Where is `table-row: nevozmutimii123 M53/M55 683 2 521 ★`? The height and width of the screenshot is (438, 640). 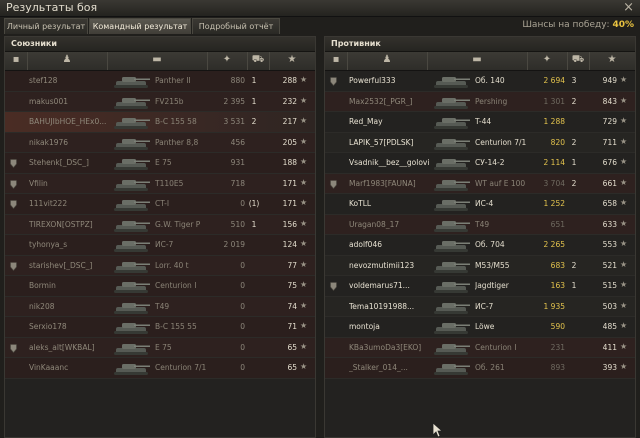
table-row: nevozmutimii123 M53/M55 683 2 521 ★ is located at coordinates (480, 265).